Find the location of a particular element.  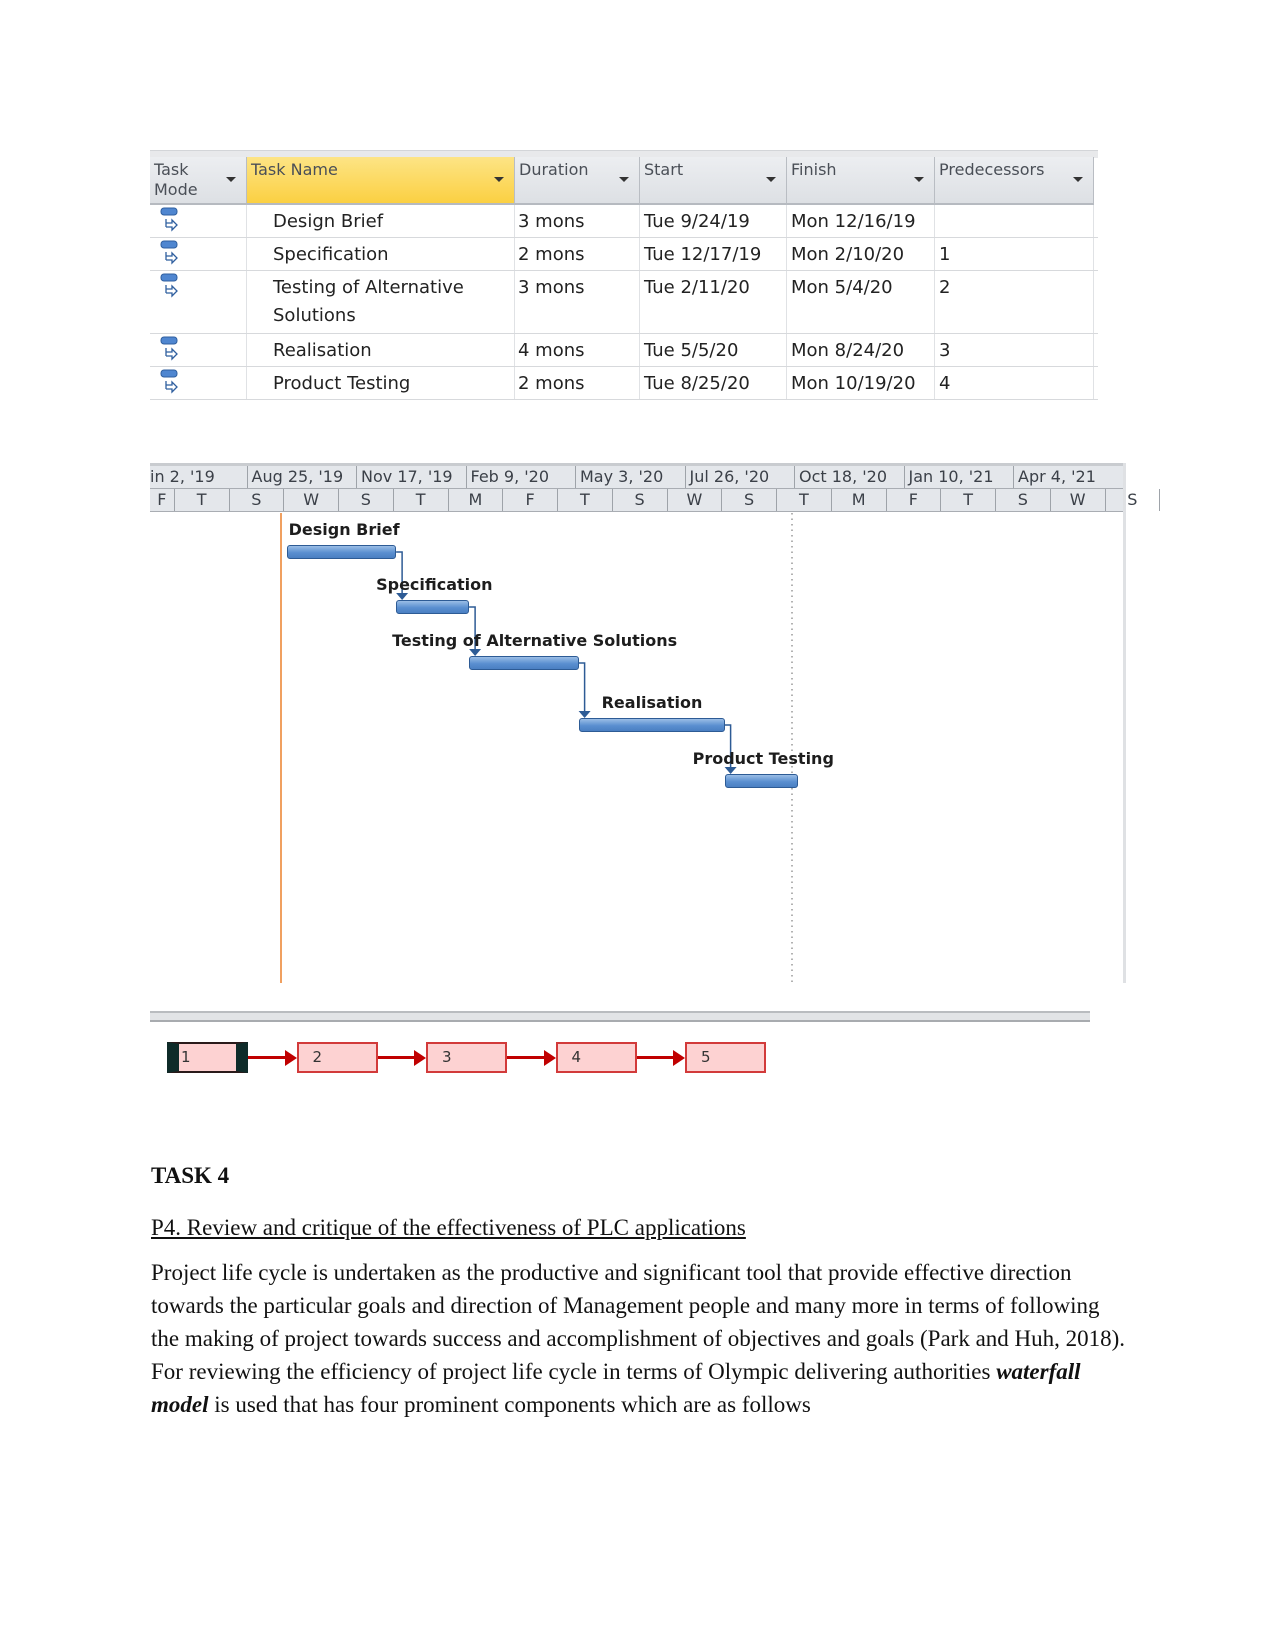

finish-cell: Mon 8/24/20 is located at coordinates (861, 350).